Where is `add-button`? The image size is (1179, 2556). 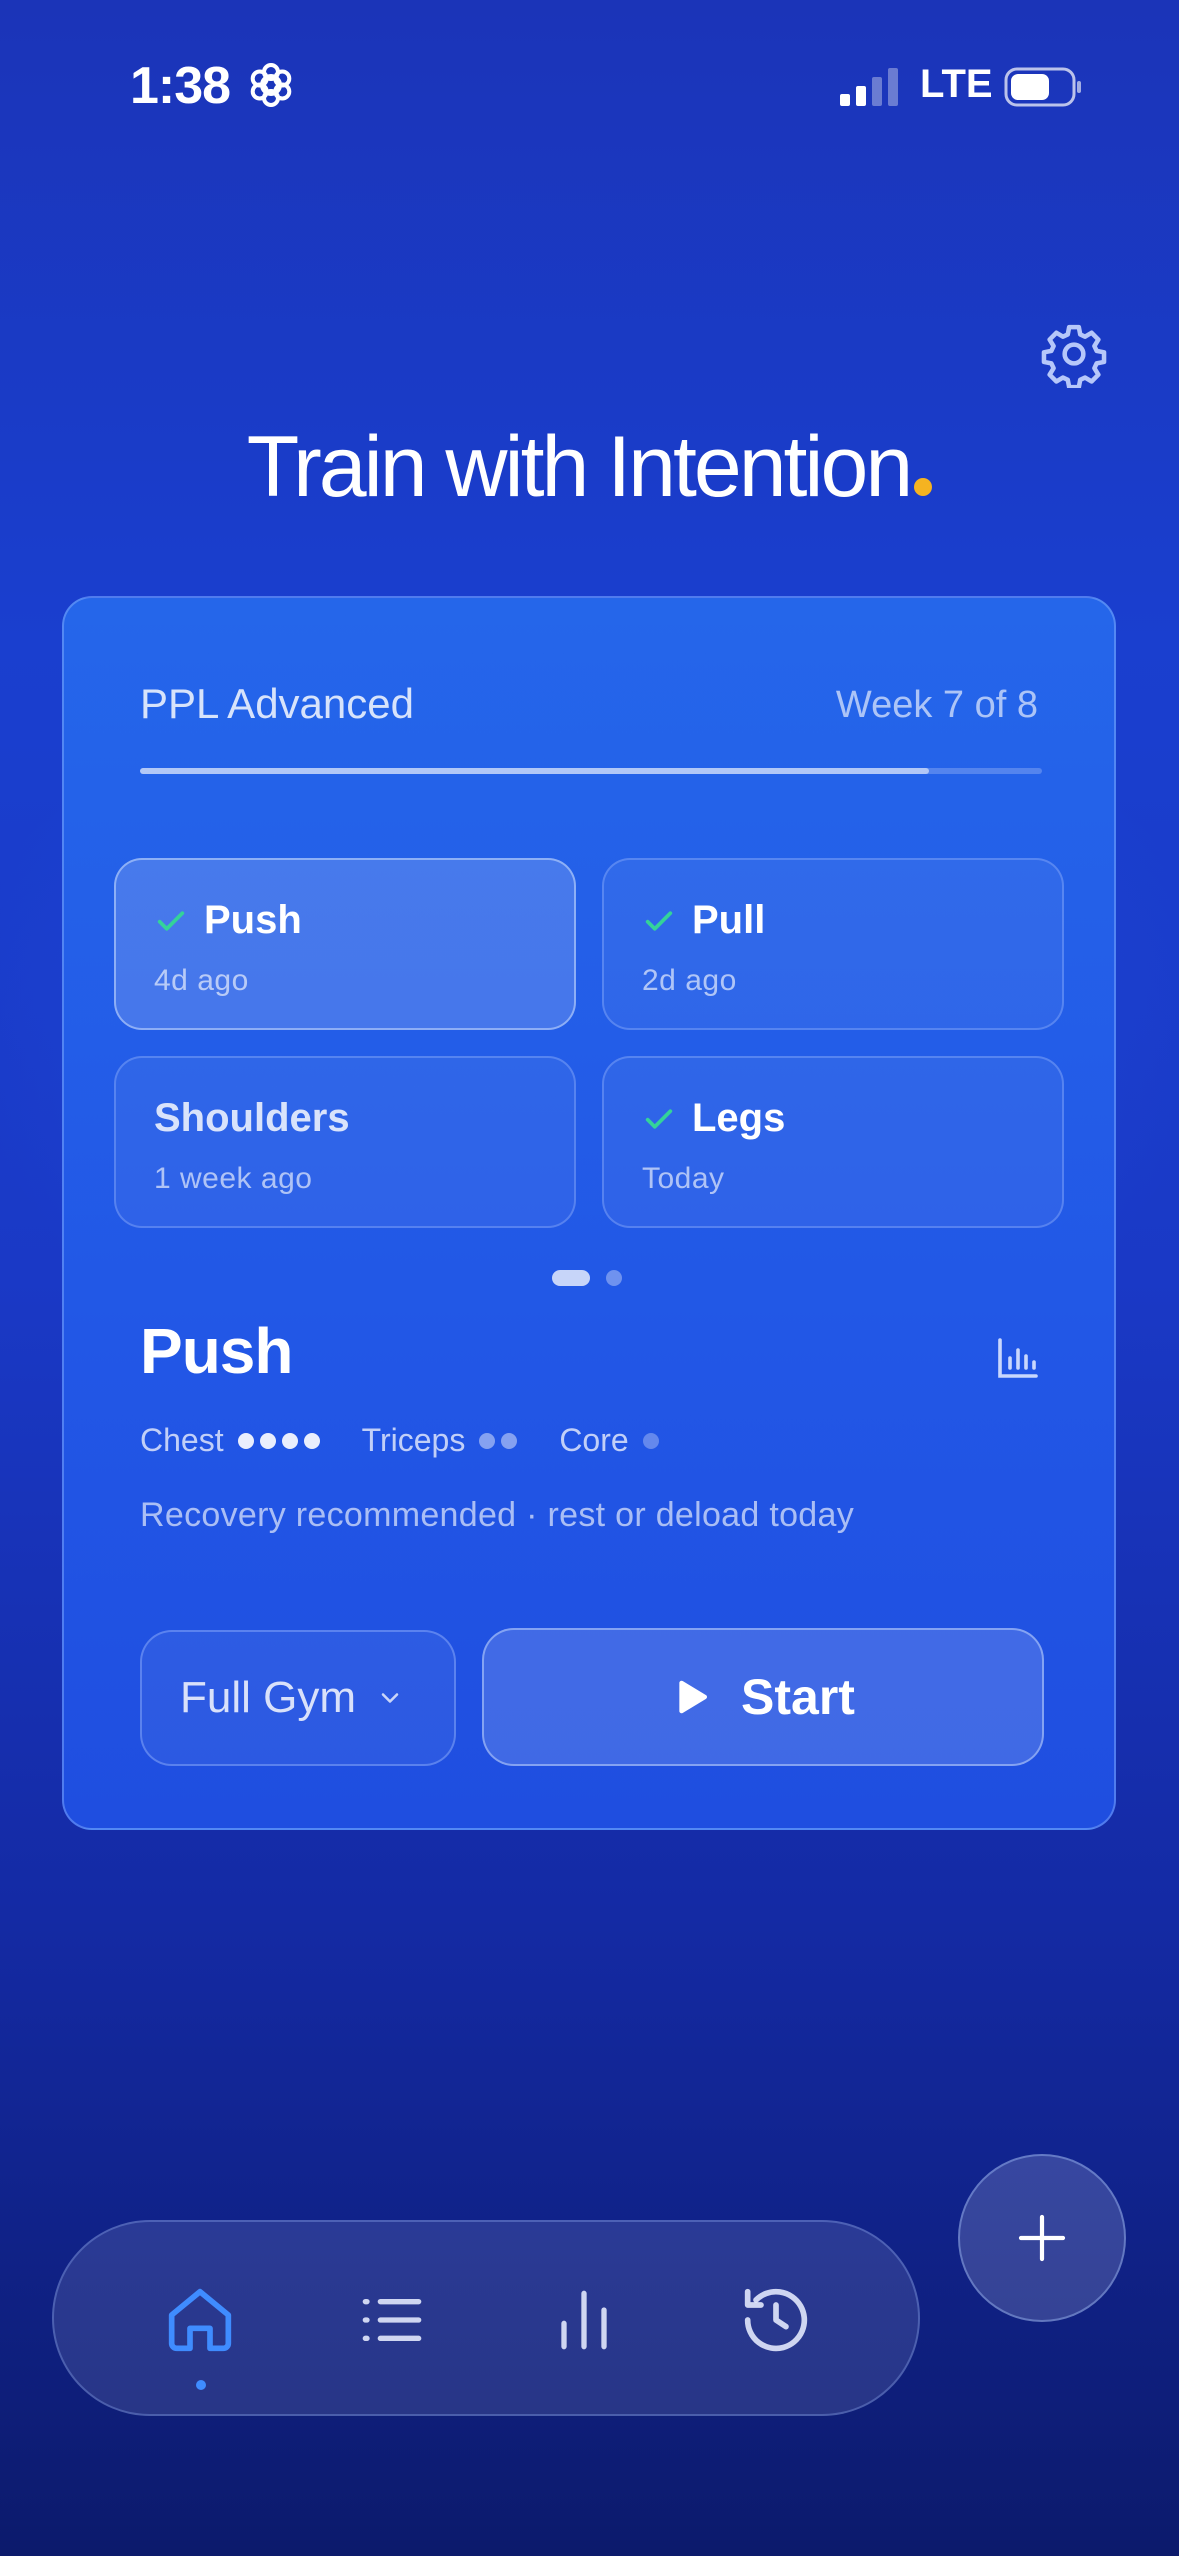
add-button is located at coordinates (1042, 2238).